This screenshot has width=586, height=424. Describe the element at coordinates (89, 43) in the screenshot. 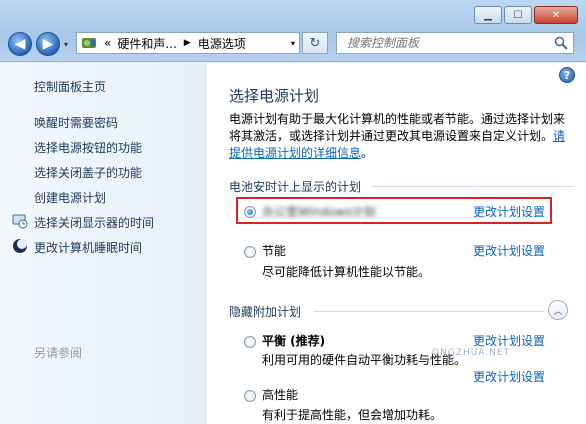

I see `control-panel-icon` at that location.